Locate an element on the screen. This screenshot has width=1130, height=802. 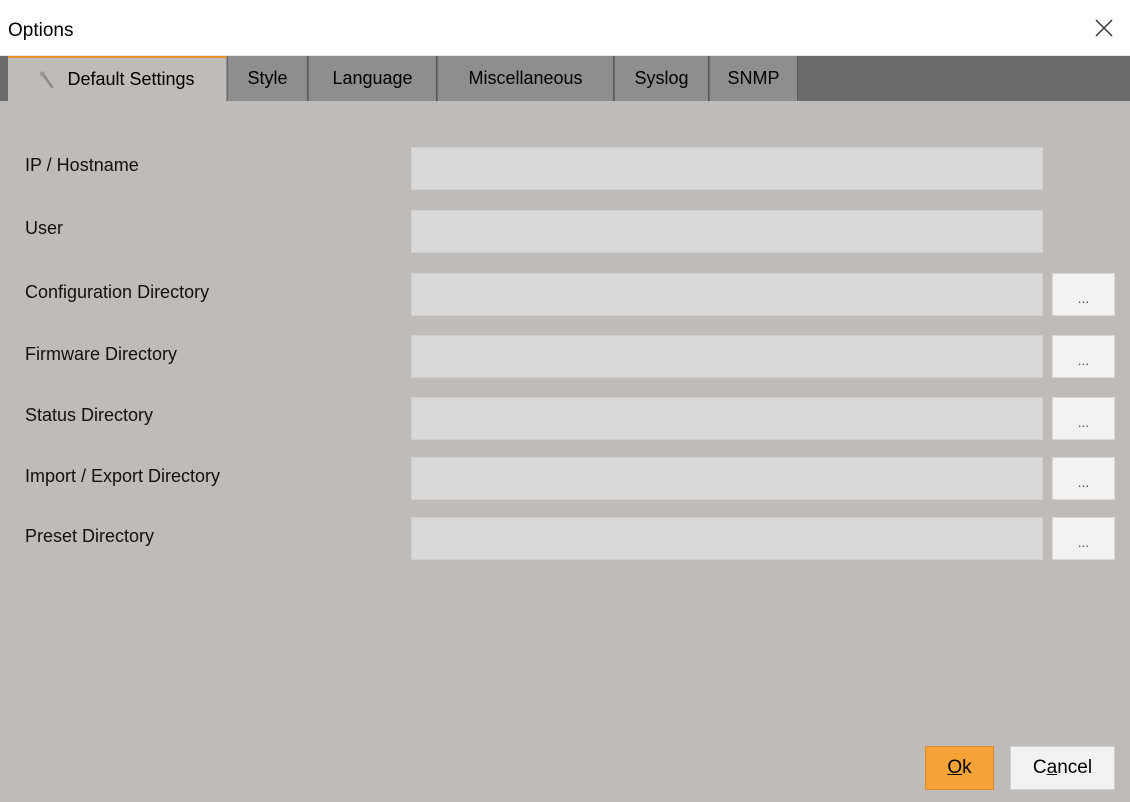
status-directory-input is located at coordinates (727, 418).